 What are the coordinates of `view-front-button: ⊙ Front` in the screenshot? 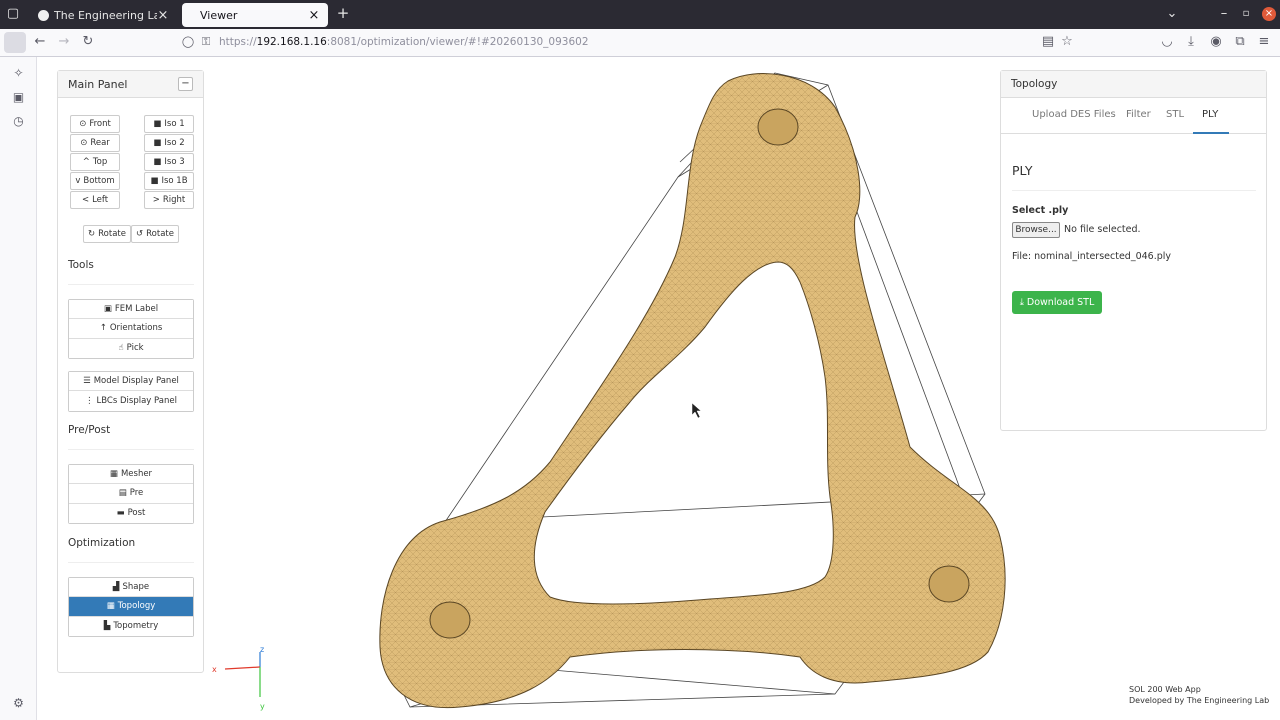 It's located at (95, 124).